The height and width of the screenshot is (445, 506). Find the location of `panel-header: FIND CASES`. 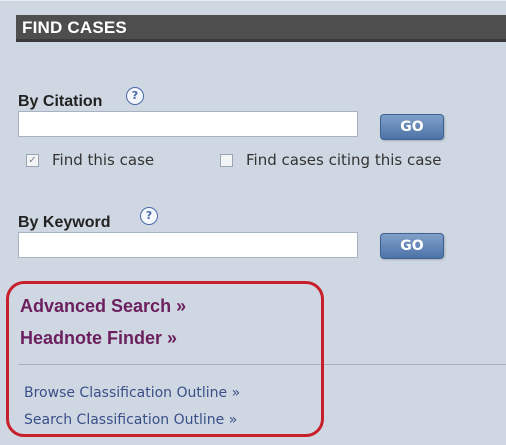

panel-header: FIND CASES is located at coordinates (261, 28).